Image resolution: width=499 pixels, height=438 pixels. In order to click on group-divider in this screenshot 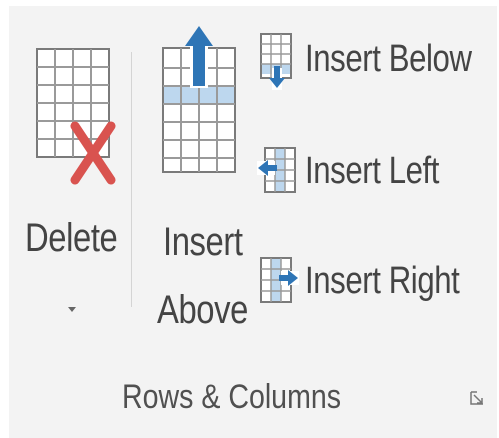, I will do `click(131, 179)`.